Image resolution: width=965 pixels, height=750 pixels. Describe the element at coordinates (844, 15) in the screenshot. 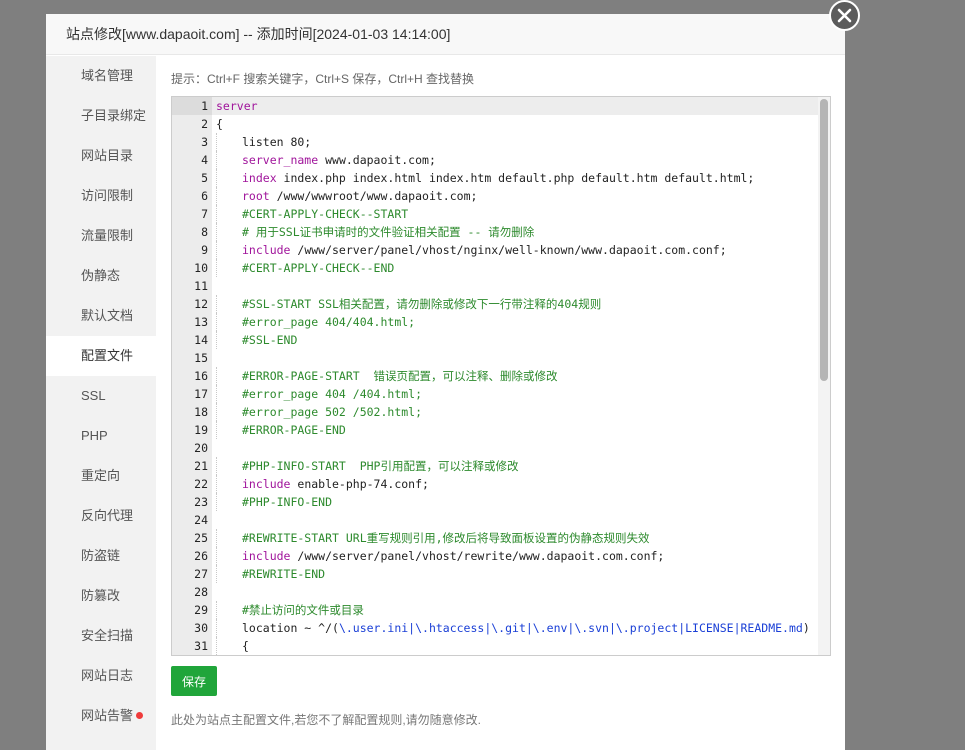

I see `close-modal-button` at that location.